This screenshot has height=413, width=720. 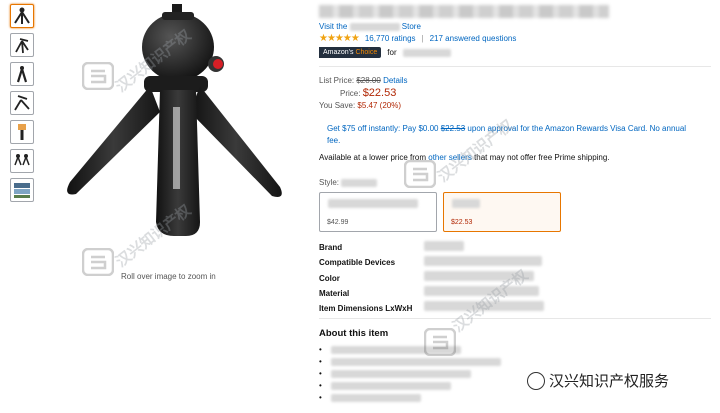 I want to click on savings-label: You Save:, so click(x=337, y=105).